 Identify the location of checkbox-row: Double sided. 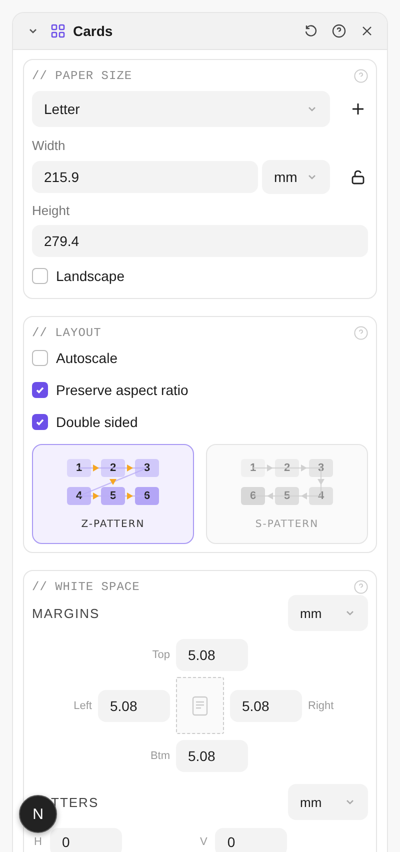
(200, 422).